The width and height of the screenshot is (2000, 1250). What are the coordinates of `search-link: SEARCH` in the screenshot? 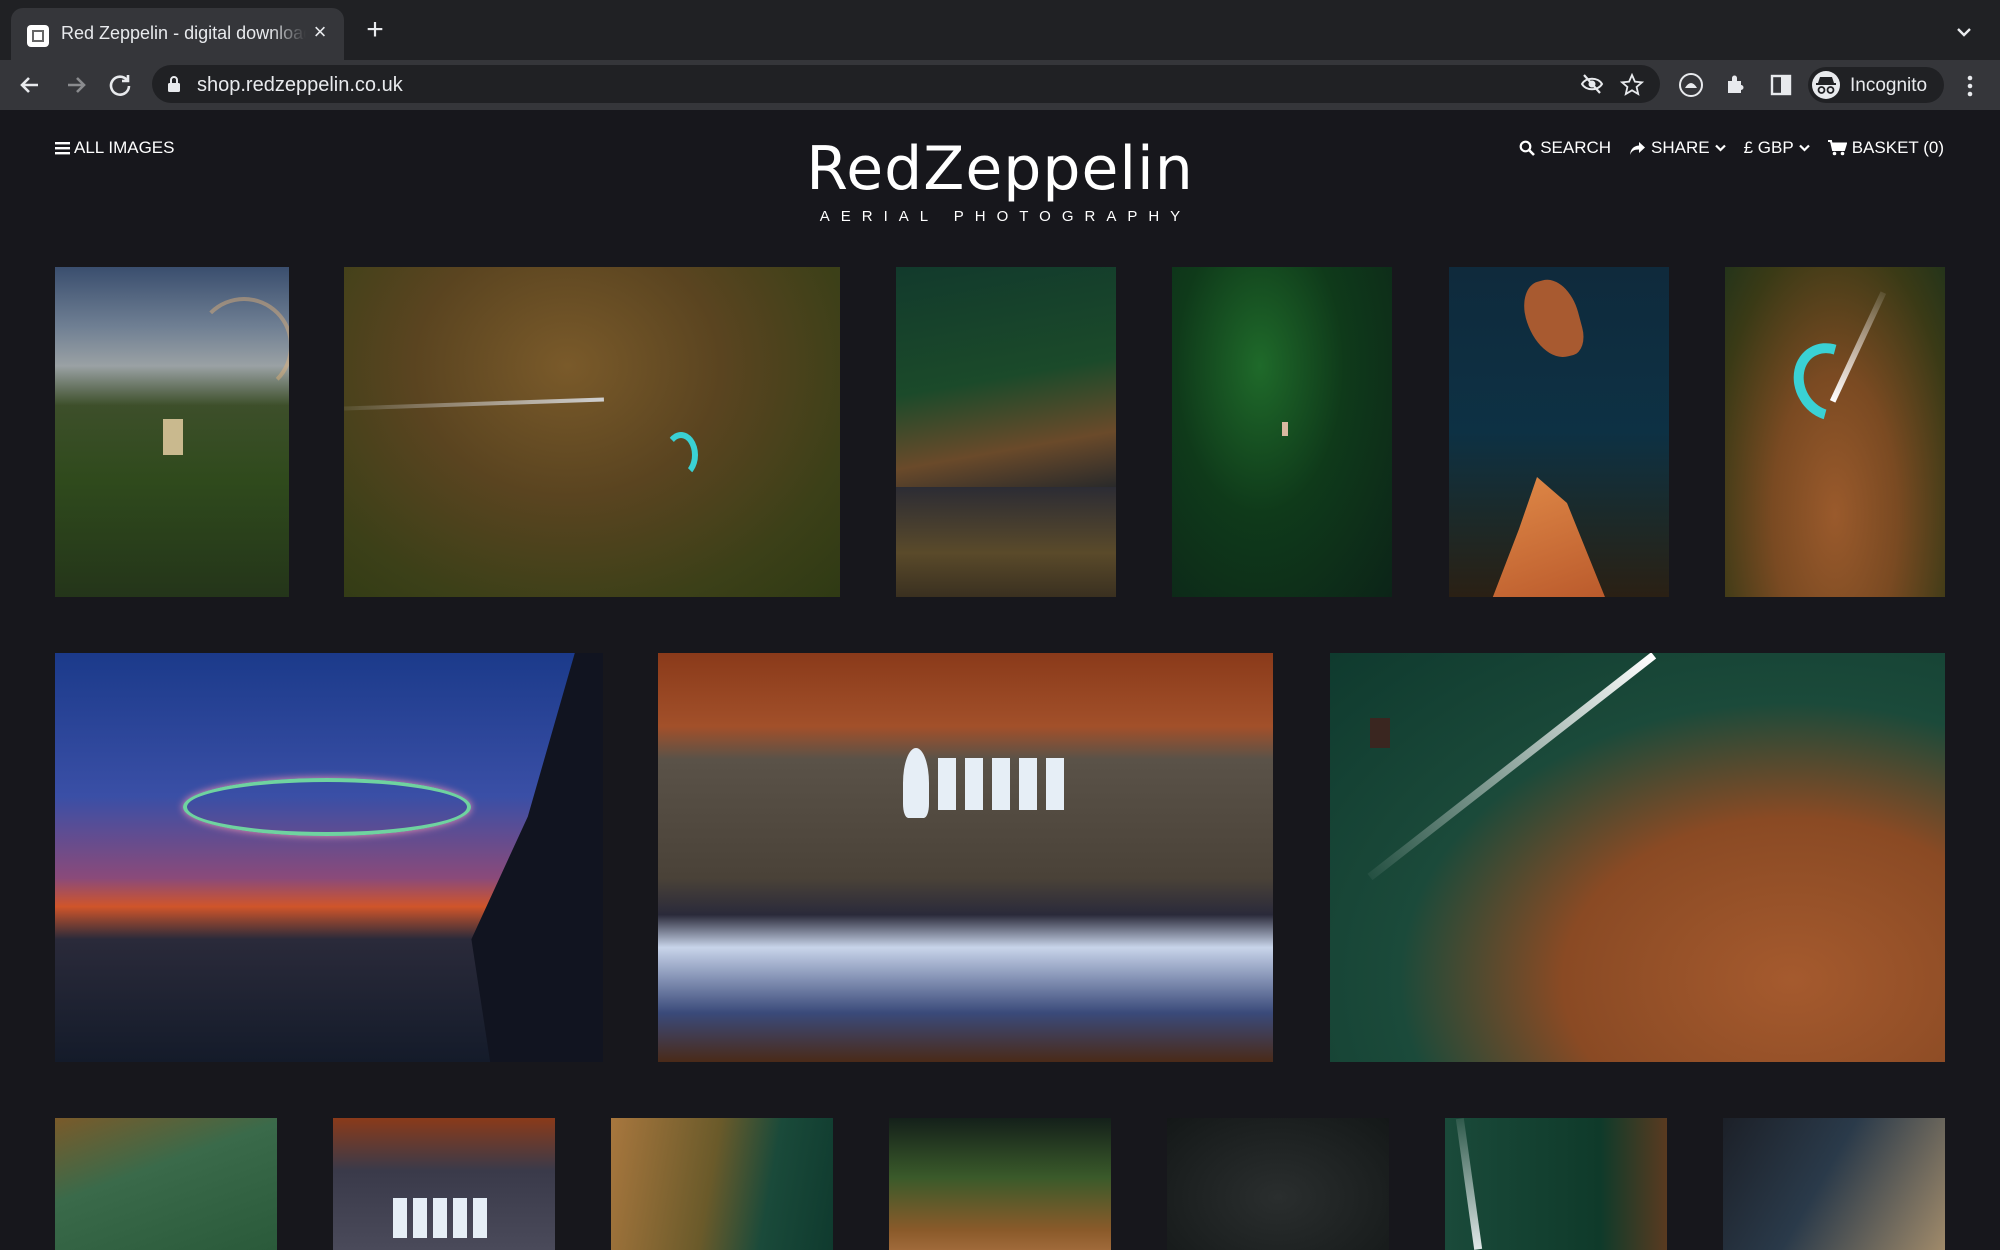 It's located at (1565, 148).